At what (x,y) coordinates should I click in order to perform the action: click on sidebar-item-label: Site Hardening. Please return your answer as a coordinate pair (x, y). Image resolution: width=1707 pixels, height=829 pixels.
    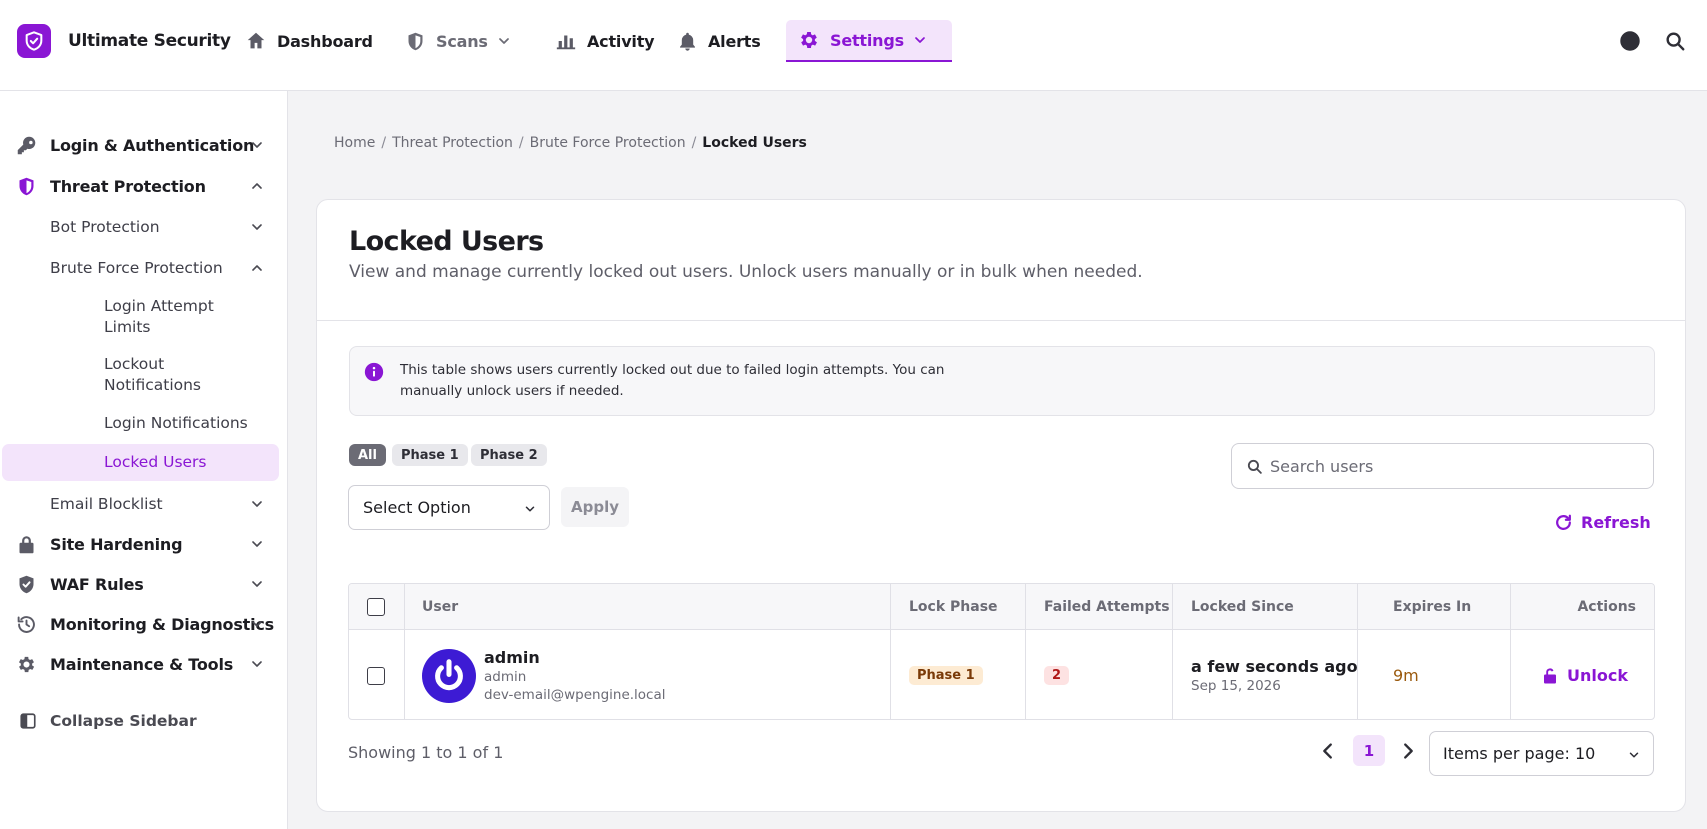
    Looking at the image, I should click on (116, 544).